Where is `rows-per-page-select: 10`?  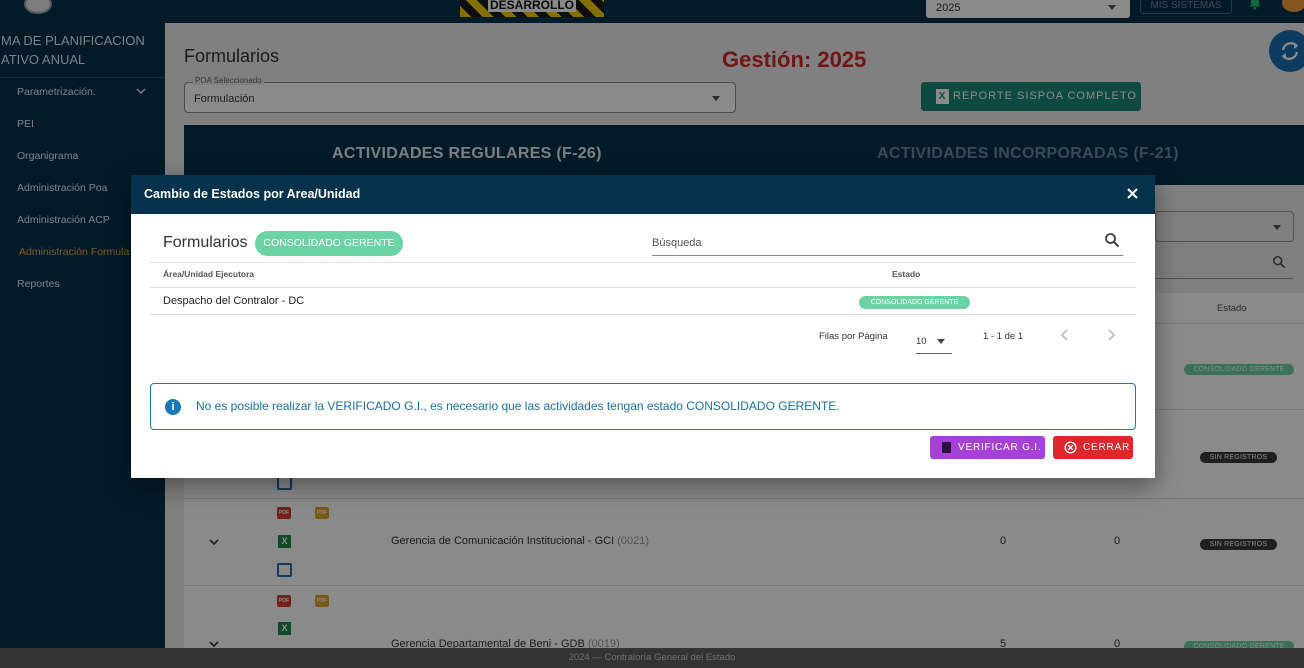
rows-per-page-select: 10 is located at coordinates (934, 340).